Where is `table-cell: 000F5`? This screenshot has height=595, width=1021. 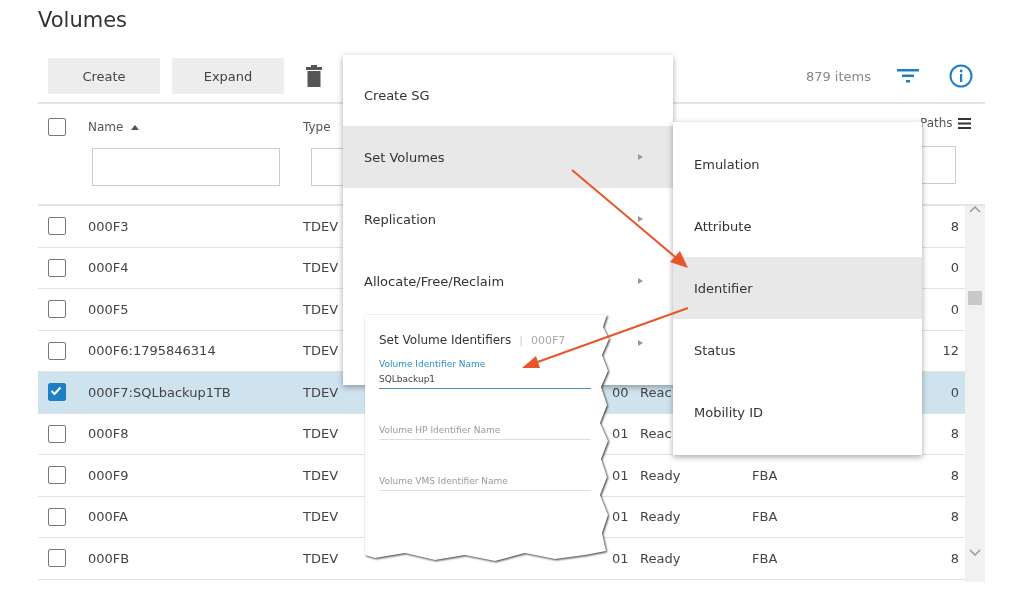
table-cell: 000F5 is located at coordinates (108, 309).